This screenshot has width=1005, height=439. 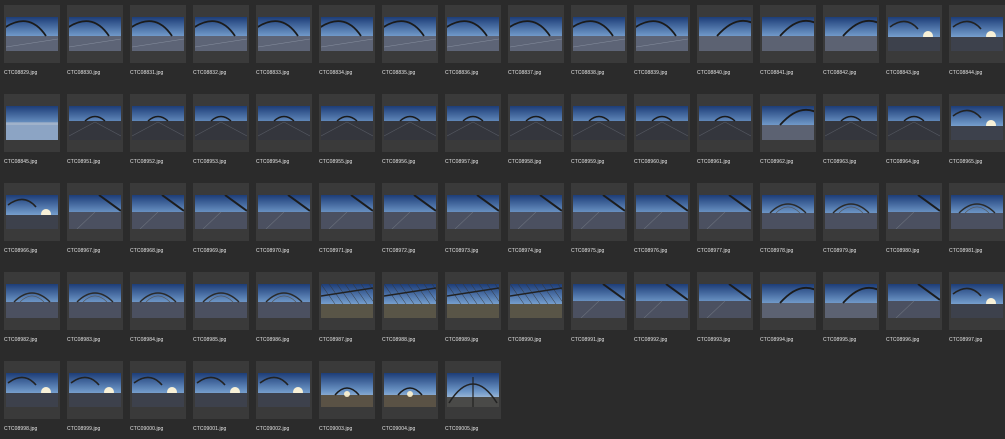 What do you see at coordinates (221, 43) in the screenshot?
I see `thumbnail-item: CTC08832.jpg` at bounding box center [221, 43].